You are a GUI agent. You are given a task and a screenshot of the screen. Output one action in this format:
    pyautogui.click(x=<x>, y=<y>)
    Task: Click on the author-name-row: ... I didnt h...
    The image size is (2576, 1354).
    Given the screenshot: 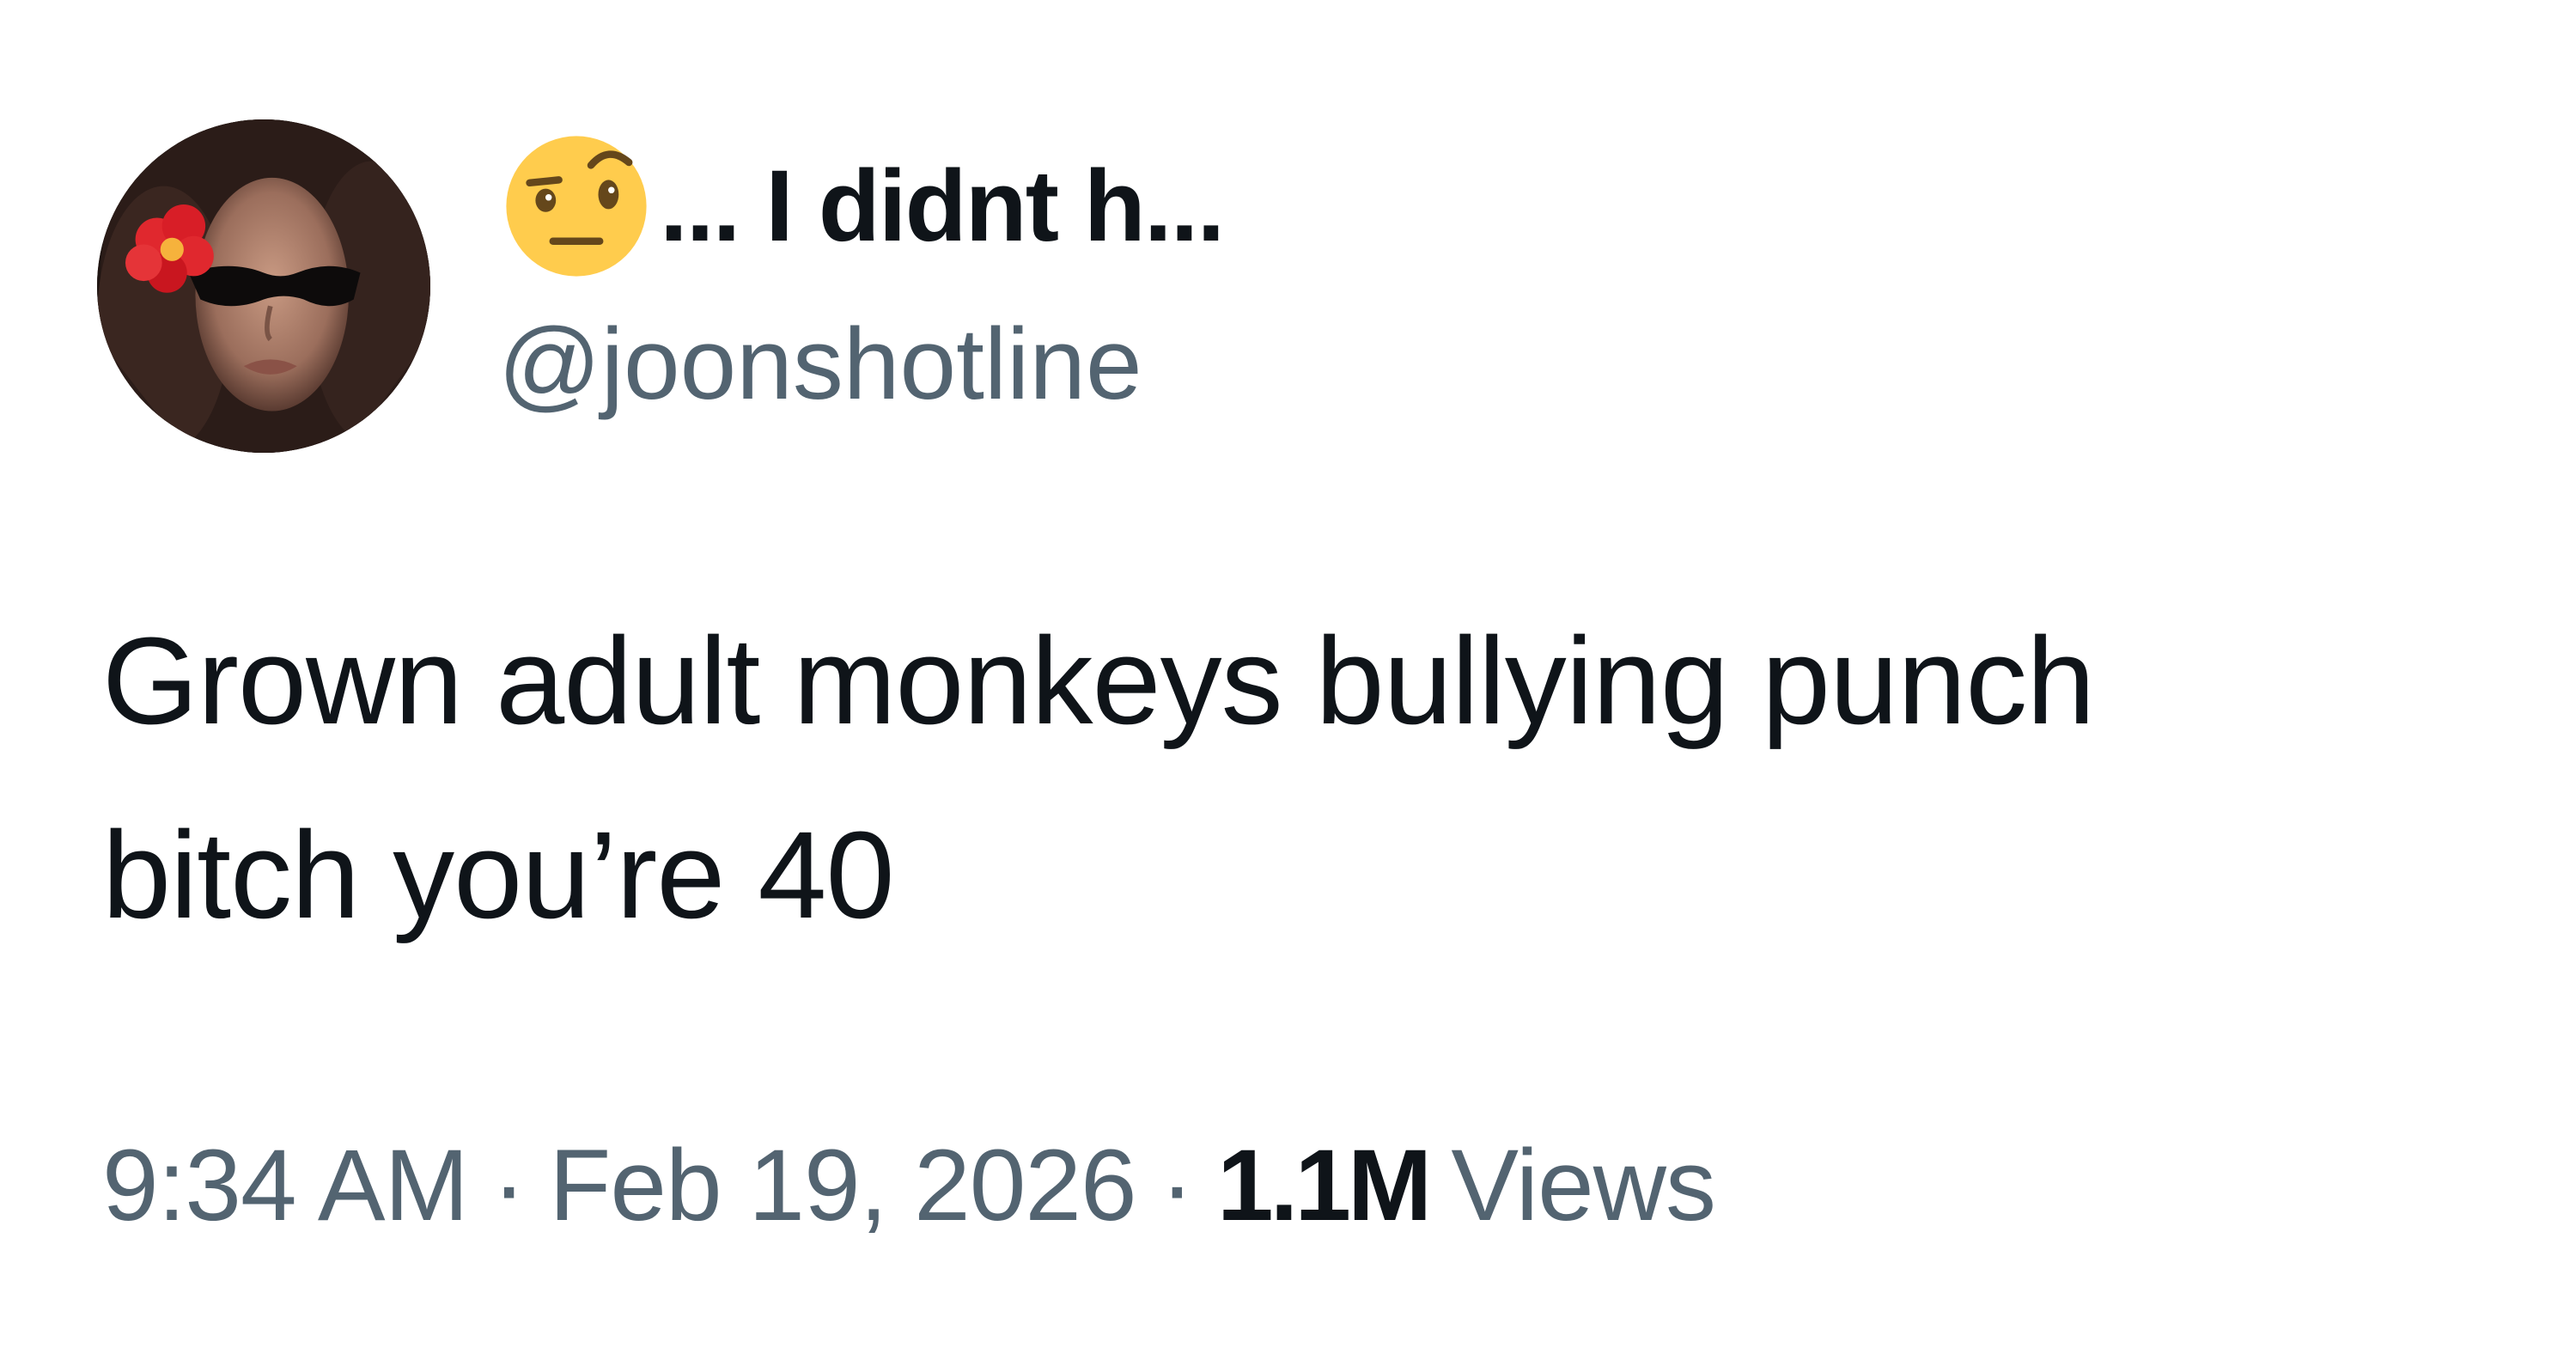 What is the action you would take?
    pyautogui.click(x=864, y=206)
    